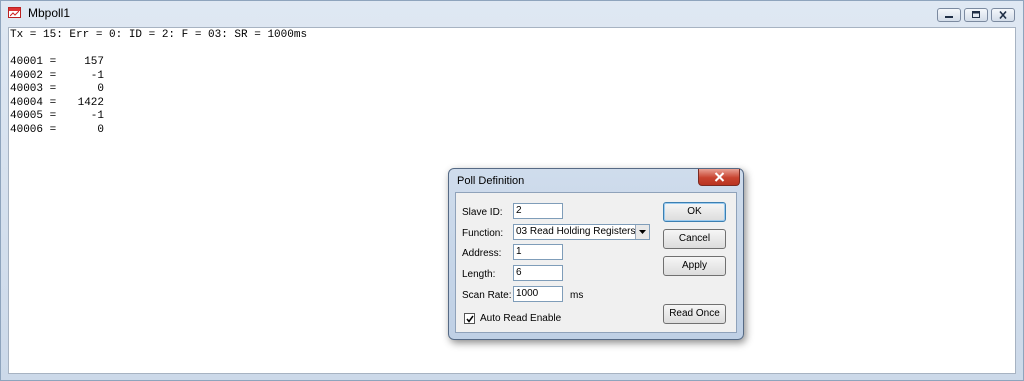 The width and height of the screenshot is (1024, 381). I want to click on minimize-button, so click(949, 15).